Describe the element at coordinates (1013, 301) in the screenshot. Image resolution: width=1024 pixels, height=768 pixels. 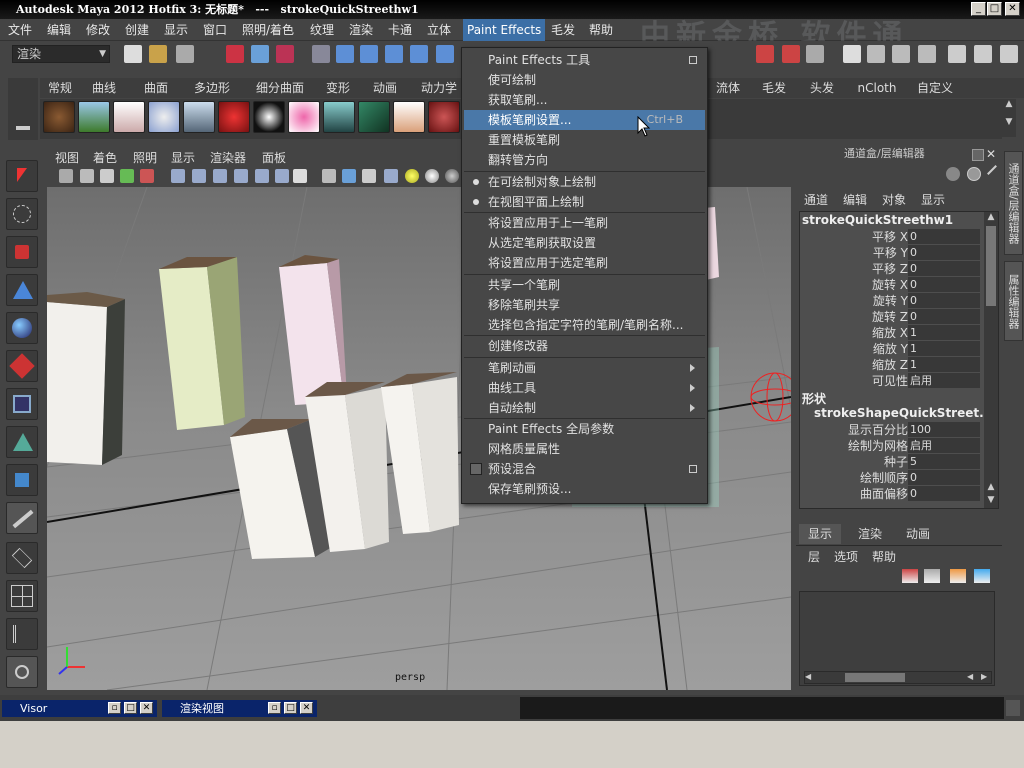
I see `side-tab-attribute-editor: 属性编辑器` at that location.